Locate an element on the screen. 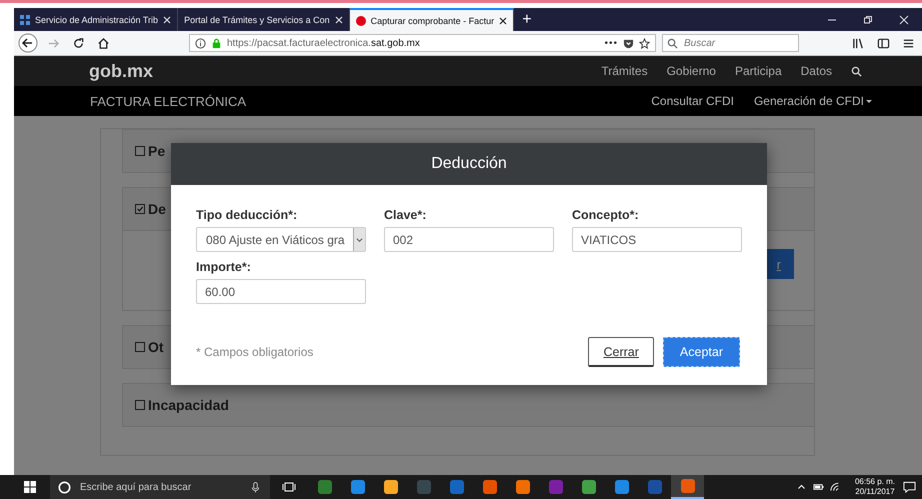  menu-icon is located at coordinates (908, 43).